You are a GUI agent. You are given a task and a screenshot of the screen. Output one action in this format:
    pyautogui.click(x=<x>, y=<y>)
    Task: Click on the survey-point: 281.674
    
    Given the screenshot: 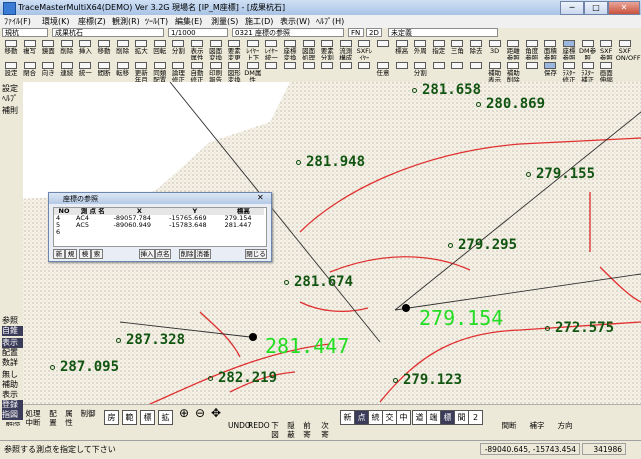 What is the action you would take?
    pyautogui.click(x=318, y=282)
    